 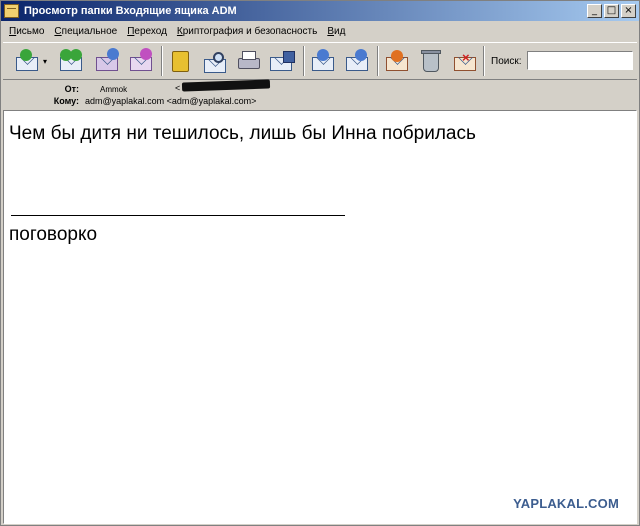 What do you see at coordinates (66, 101) in the screenshot?
I see `to-label: Кому:` at bounding box center [66, 101].